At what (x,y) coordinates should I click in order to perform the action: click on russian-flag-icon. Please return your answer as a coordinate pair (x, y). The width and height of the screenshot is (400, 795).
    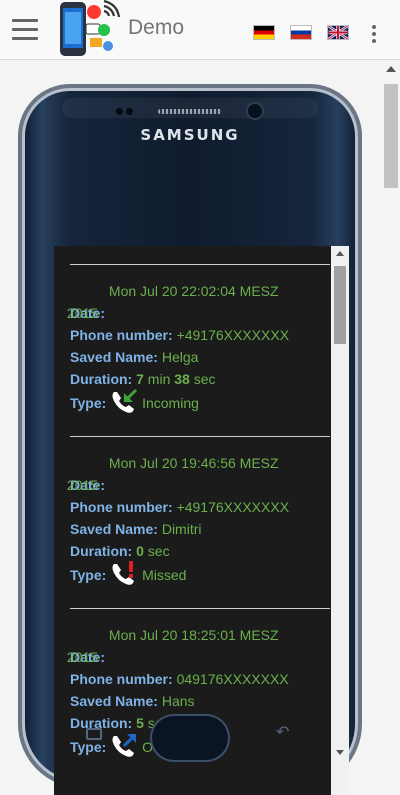
    Looking at the image, I should click on (301, 32).